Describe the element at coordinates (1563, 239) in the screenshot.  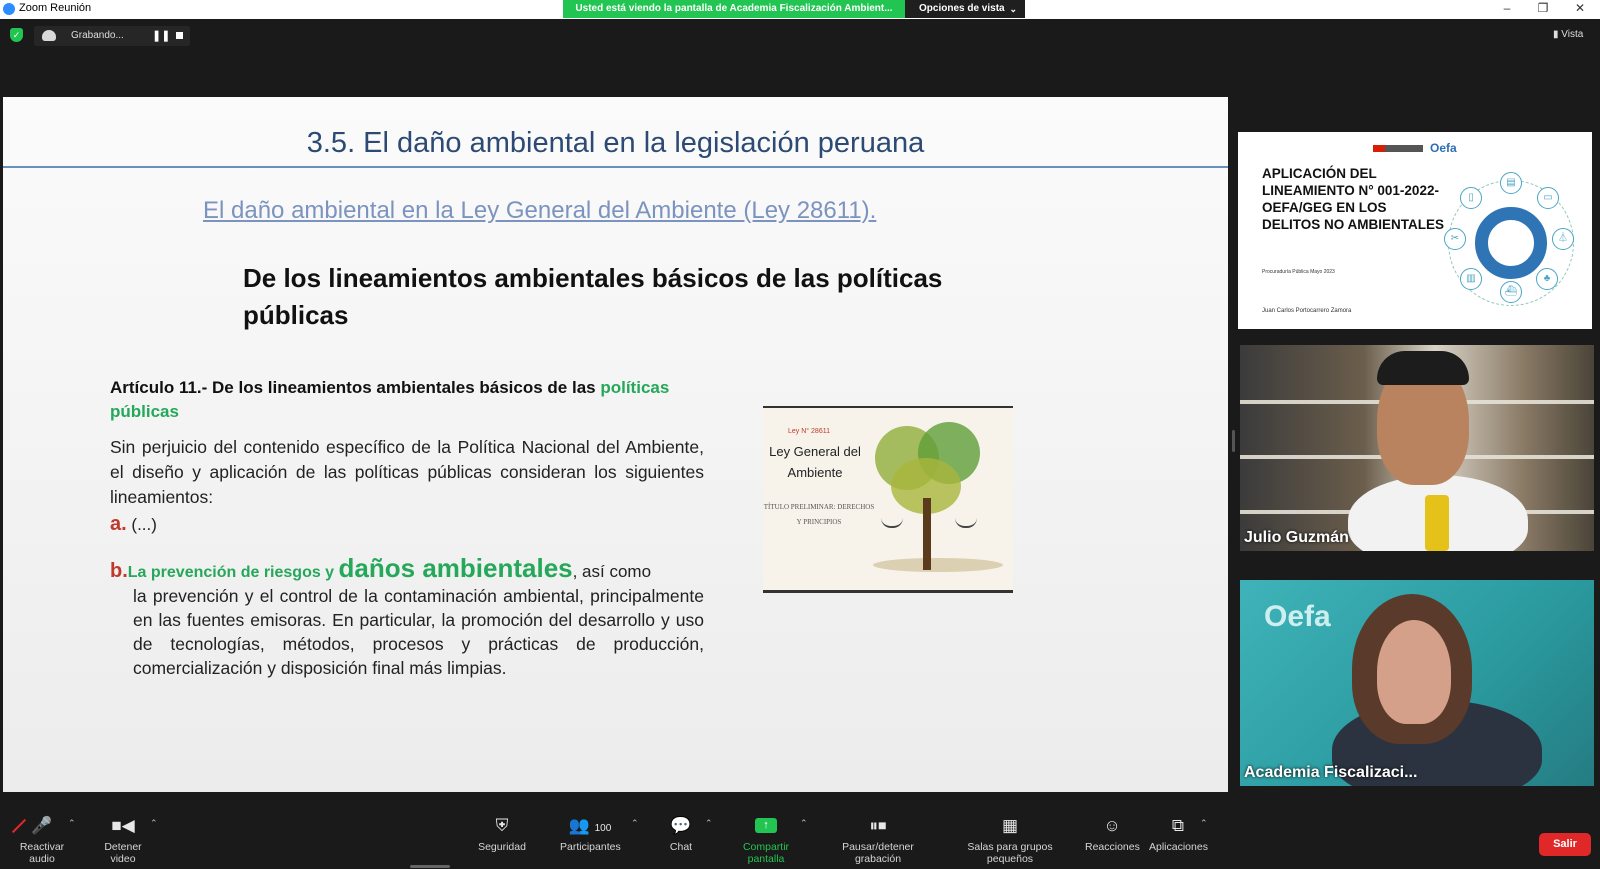
I see `tower-icon: ⏃` at that location.